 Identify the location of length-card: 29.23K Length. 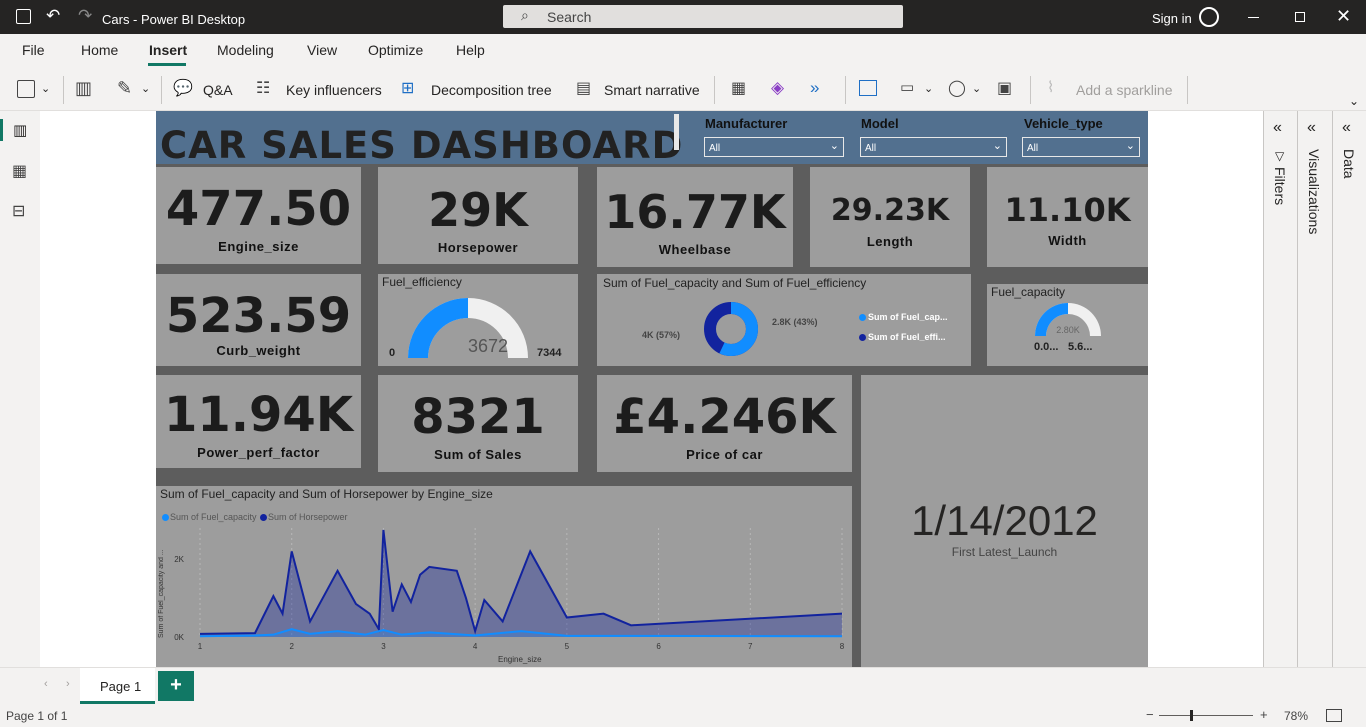
(890, 217).